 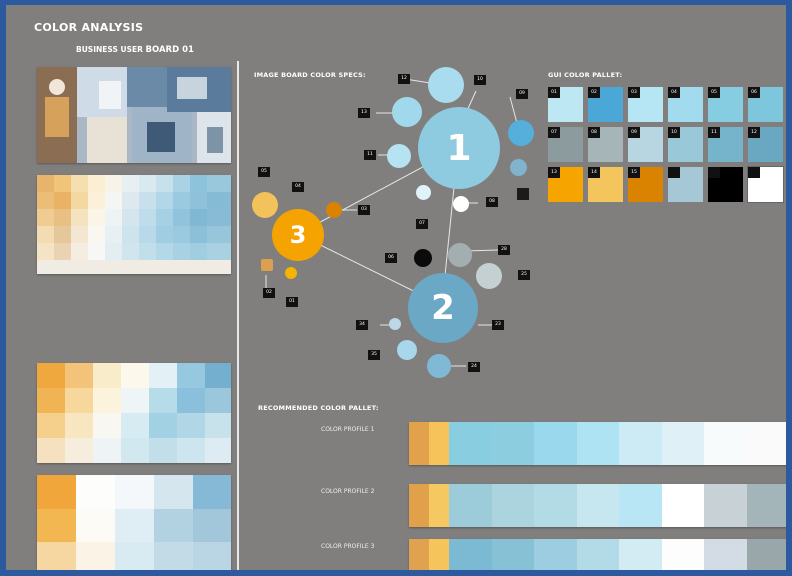 I want to click on gui-swatch: 13, so click(x=565, y=184).